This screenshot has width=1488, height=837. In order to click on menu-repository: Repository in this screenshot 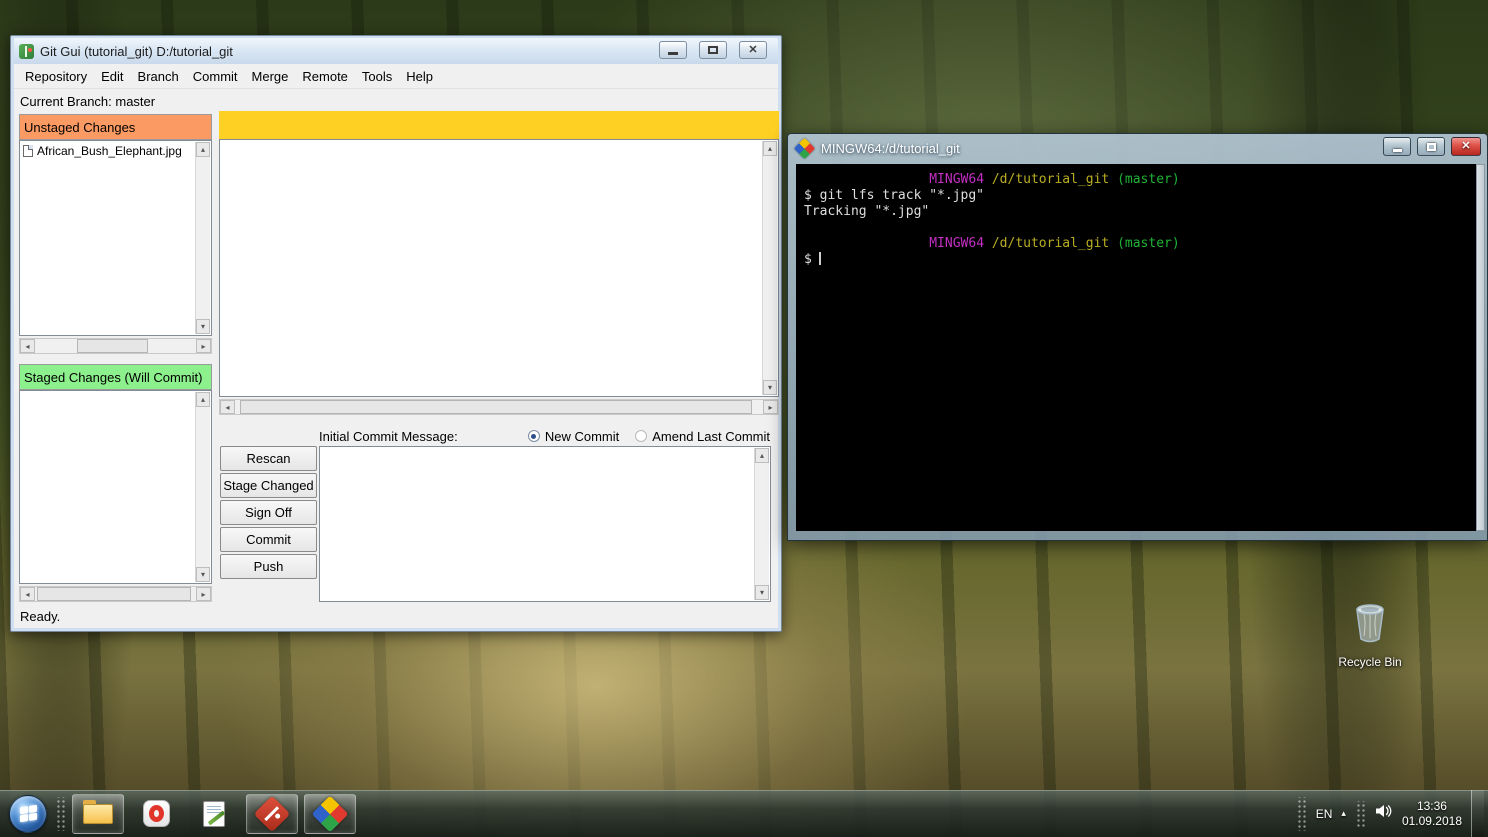, I will do `click(56, 76)`.